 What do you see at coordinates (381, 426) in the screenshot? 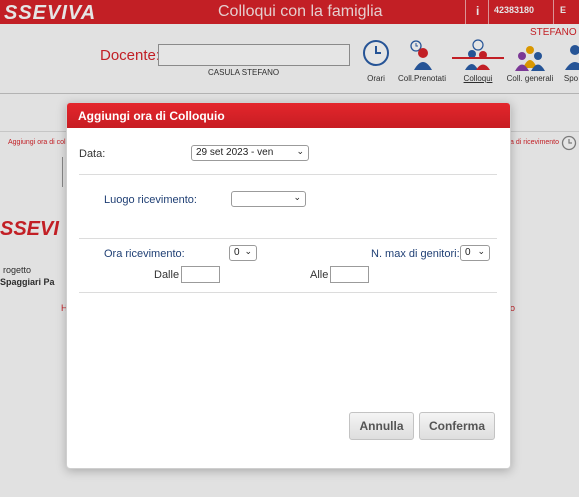
I see `cancel-button: Annulla` at bounding box center [381, 426].